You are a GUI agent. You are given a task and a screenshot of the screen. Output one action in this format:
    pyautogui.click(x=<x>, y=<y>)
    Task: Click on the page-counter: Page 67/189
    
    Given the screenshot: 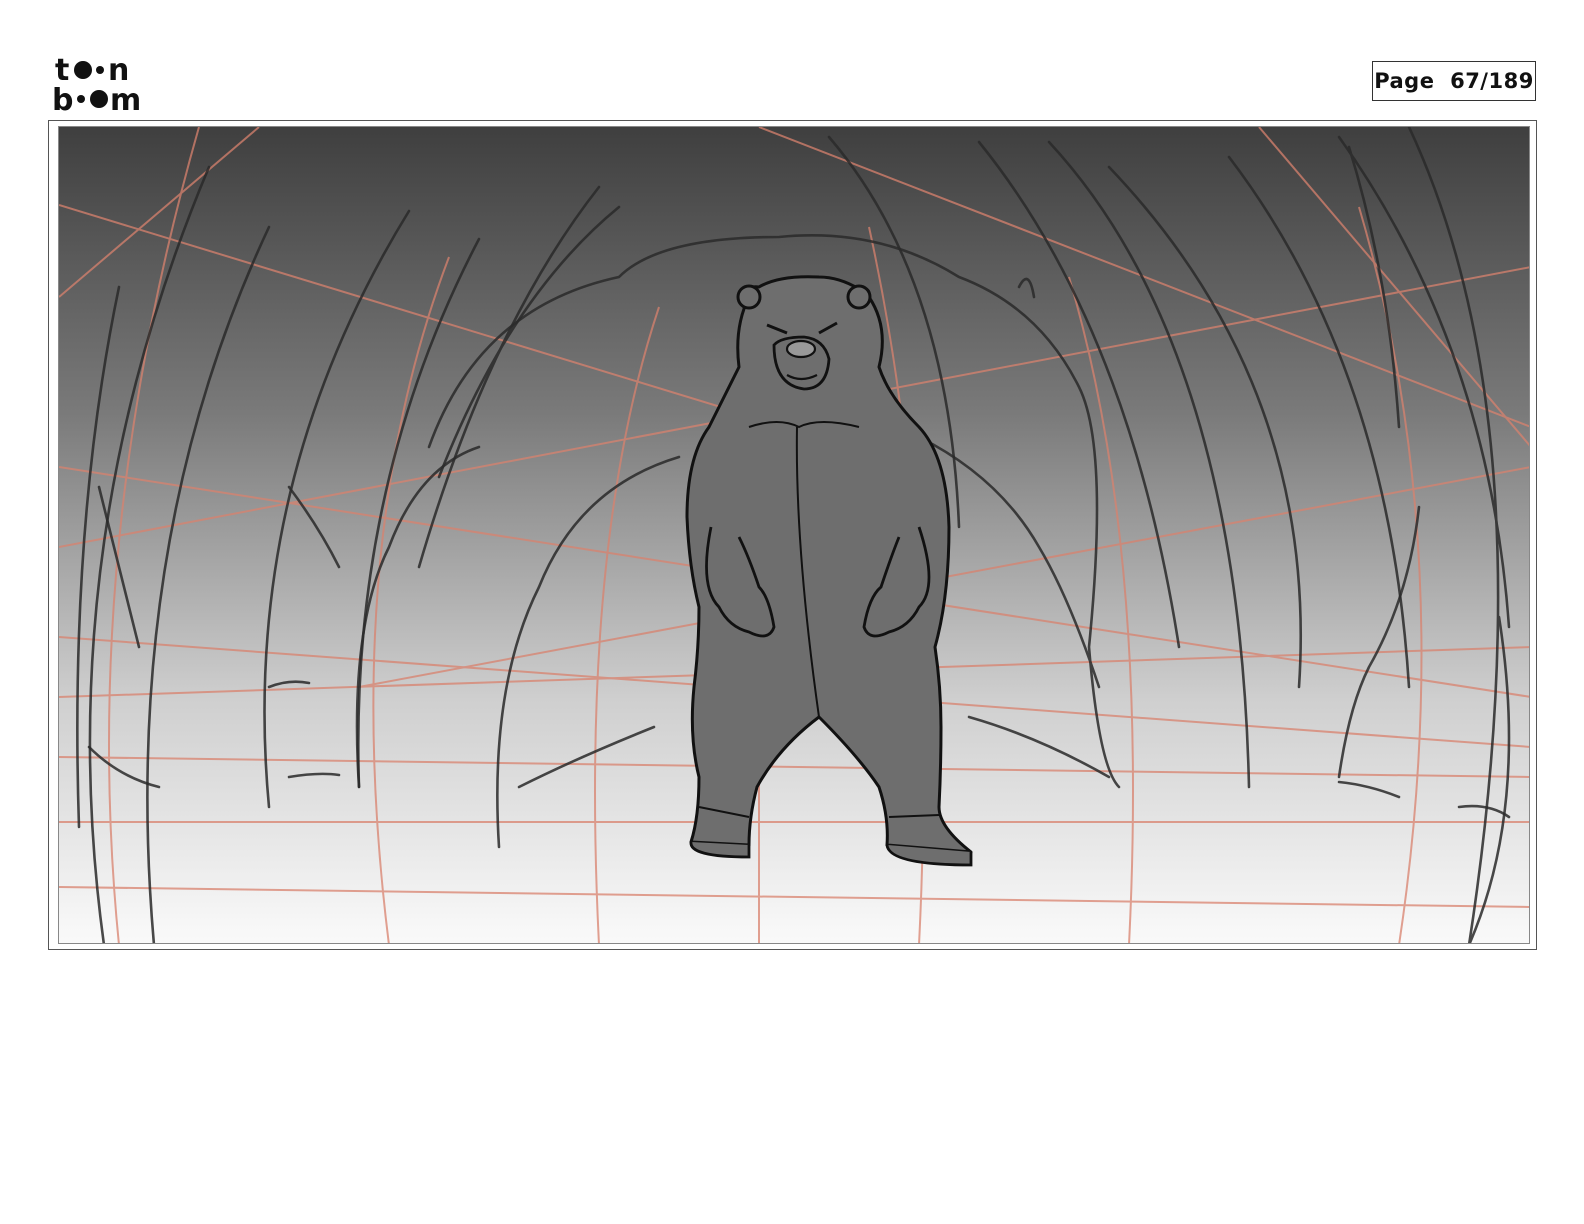 What is the action you would take?
    pyautogui.click(x=1454, y=81)
    